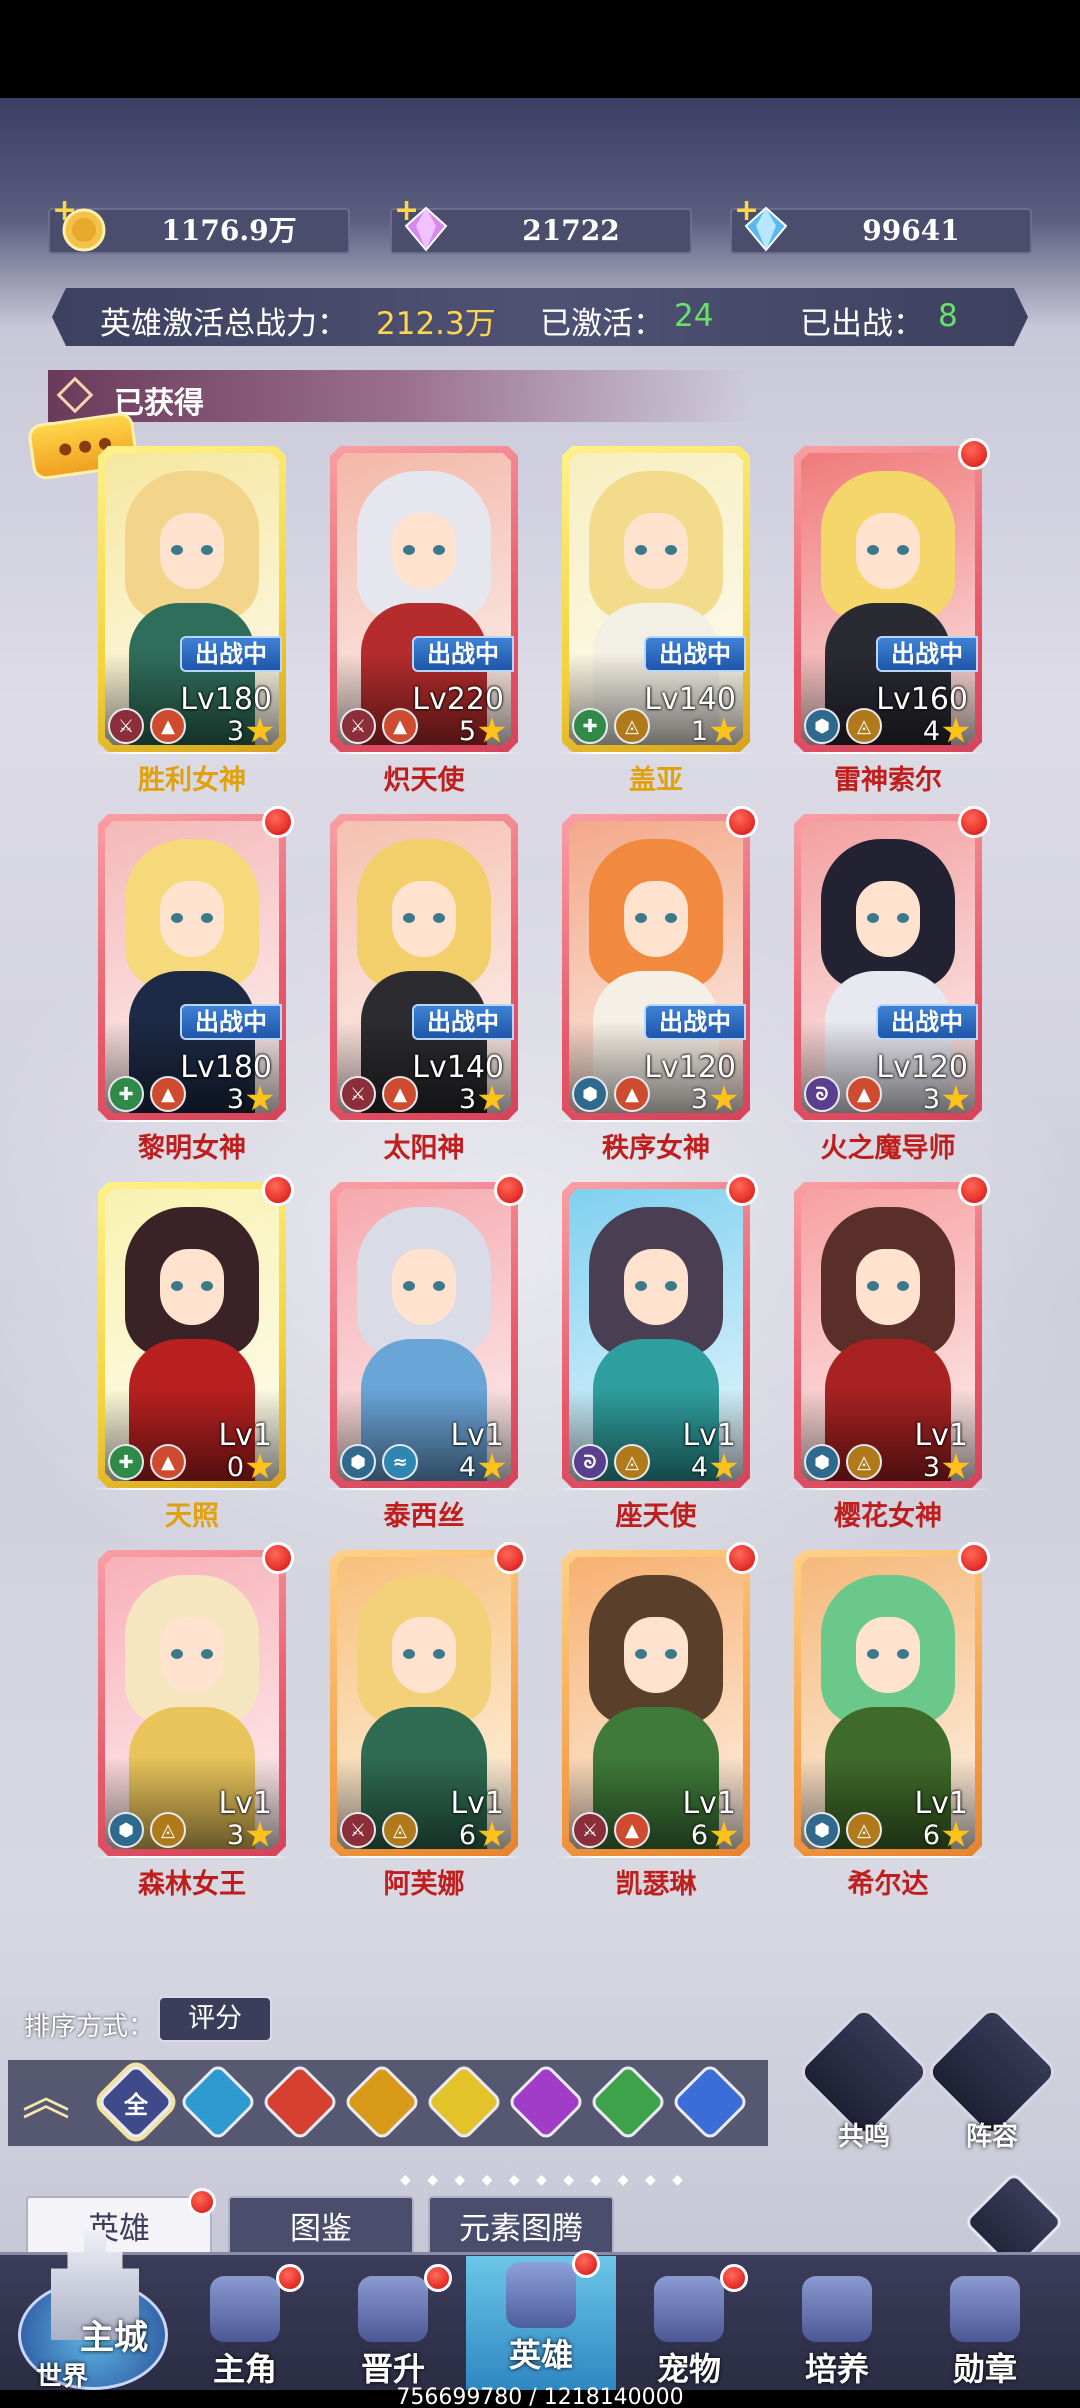 Image resolution: width=1080 pixels, height=2408 pixels. I want to click on lineup-button: 阵容, so click(992, 2078).